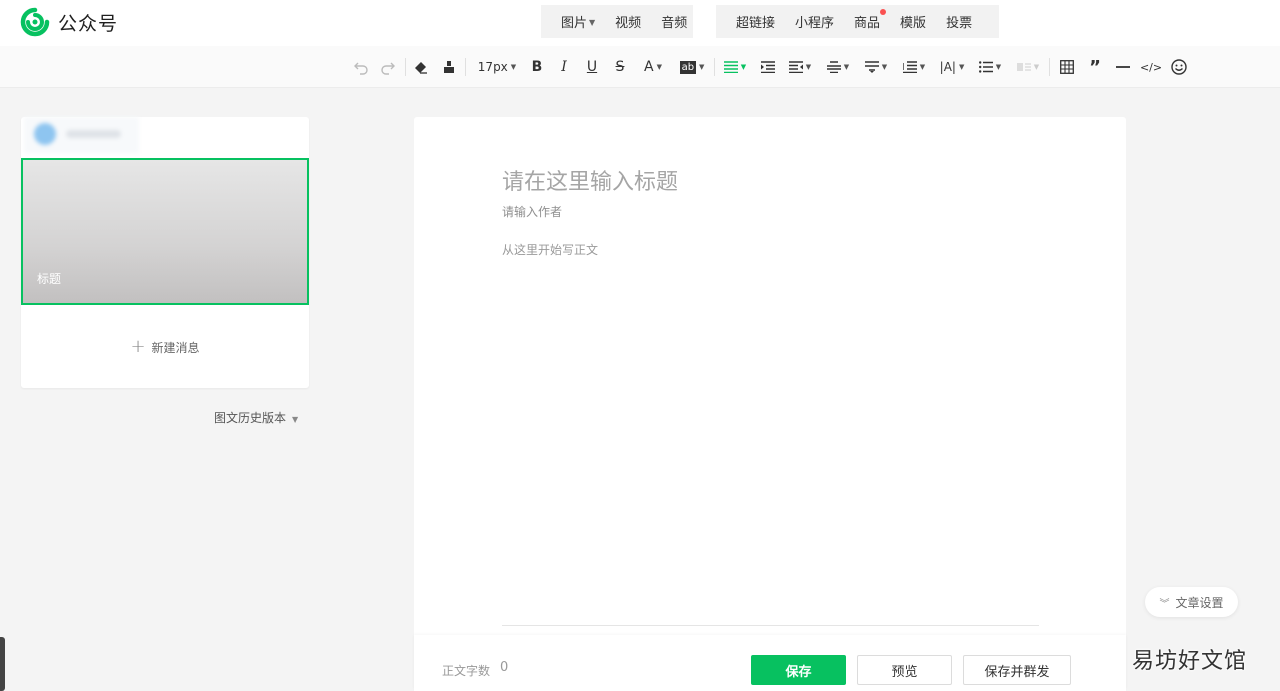 Image resolution: width=1280 pixels, height=691 pixels. I want to click on eraser-icon, so click(421, 67).